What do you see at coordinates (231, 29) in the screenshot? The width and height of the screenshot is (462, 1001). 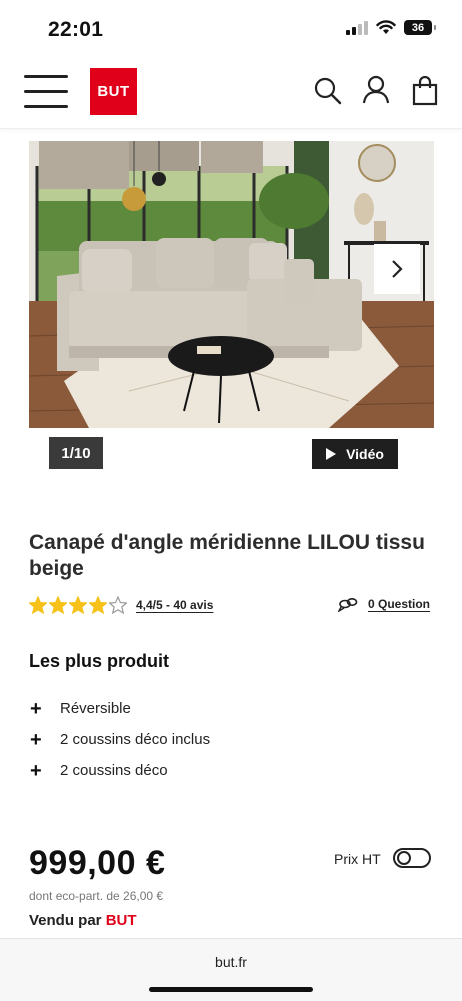 I see `status-bar: 22:01 36` at bounding box center [231, 29].